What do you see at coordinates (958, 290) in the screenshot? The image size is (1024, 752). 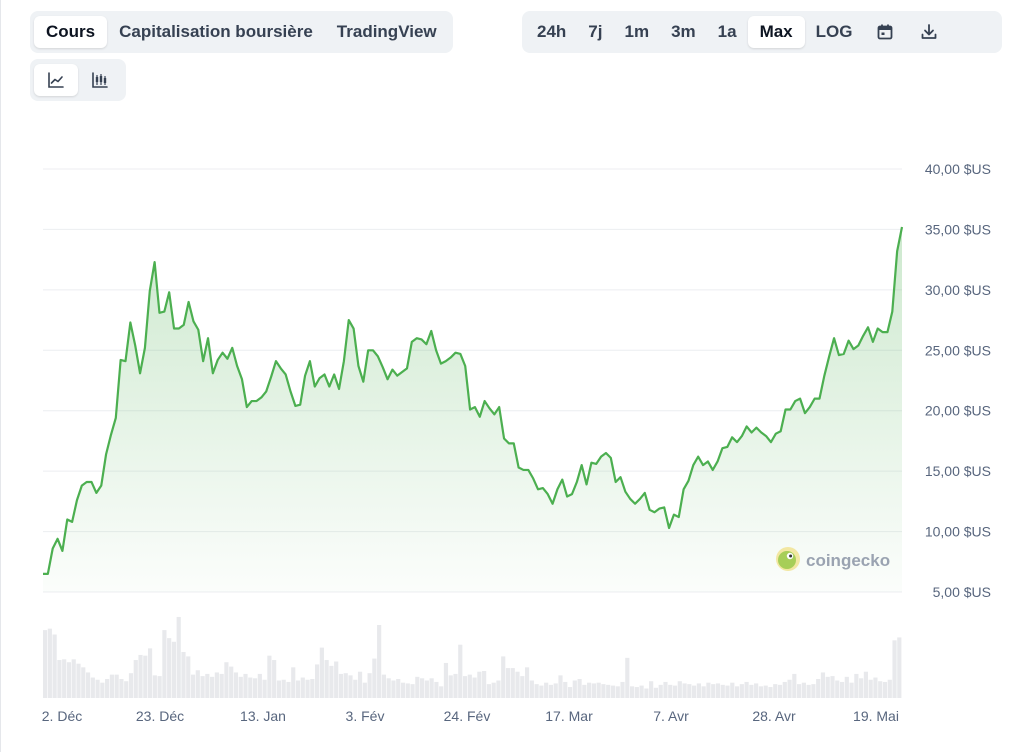 I see `y-tick-label: 30,00 $US` at bounding box center [958, 290].